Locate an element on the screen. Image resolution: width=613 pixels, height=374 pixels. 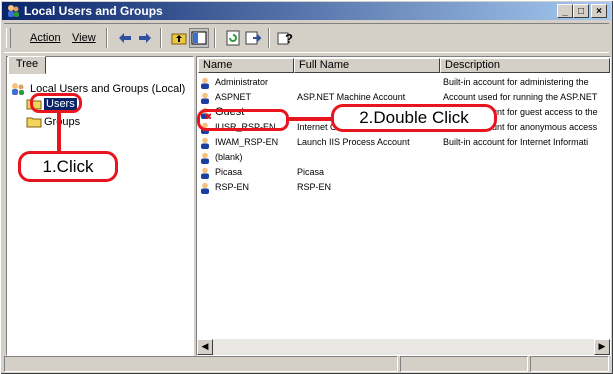
help-icon: ? is located at coordinates (285, 38).